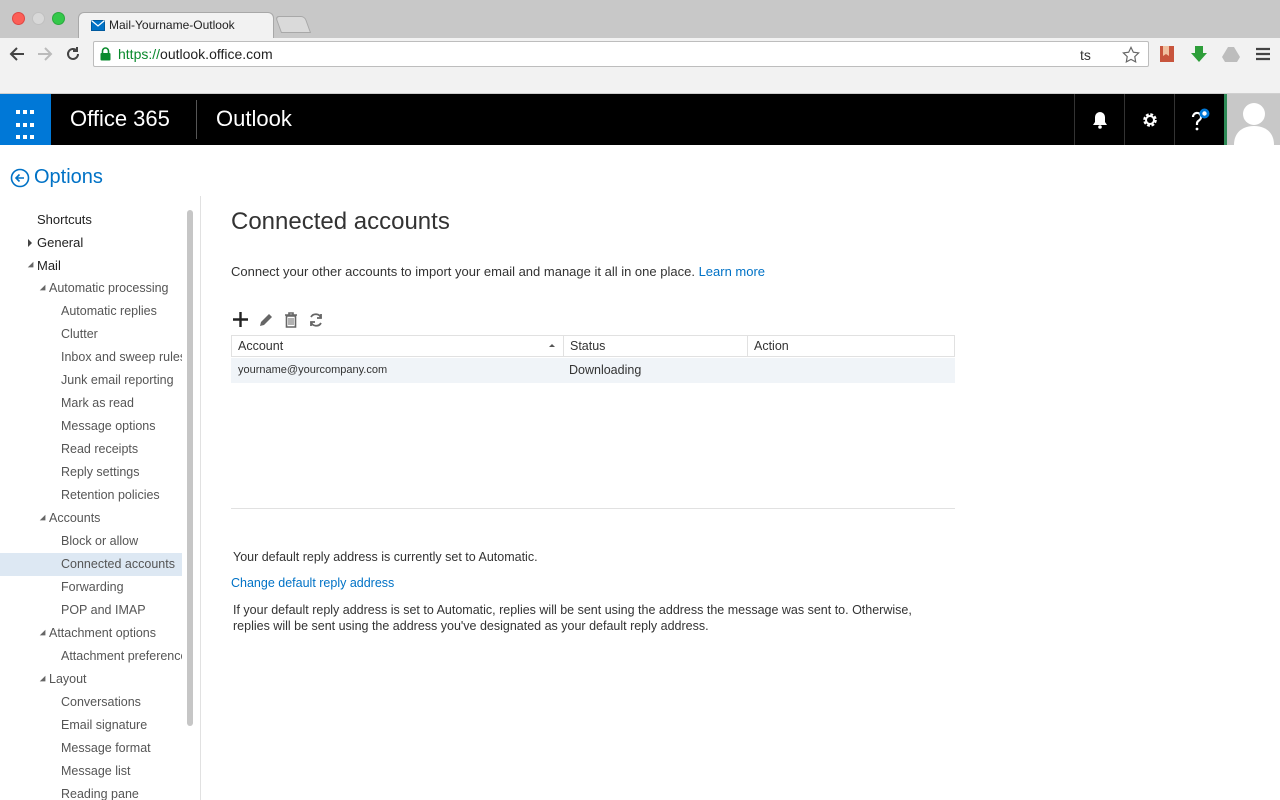 The height and width of the screenshot is (800, 1280). I want to click on menu-icon, so click(1263, 54).